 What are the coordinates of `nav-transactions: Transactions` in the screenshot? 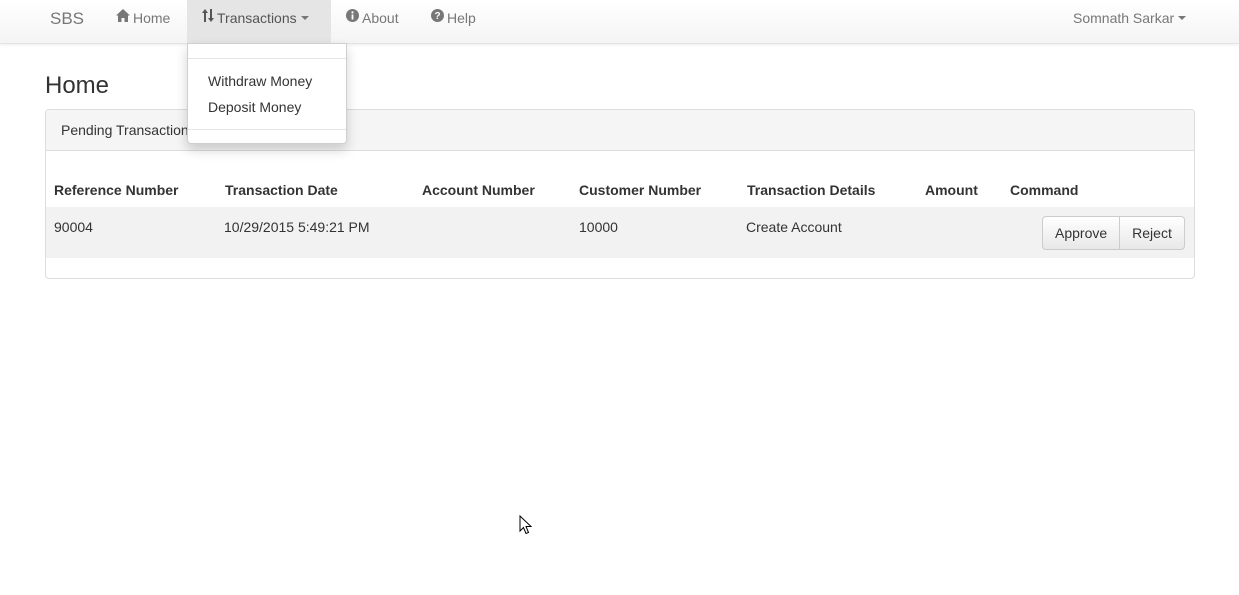 It's located at (259, 21).